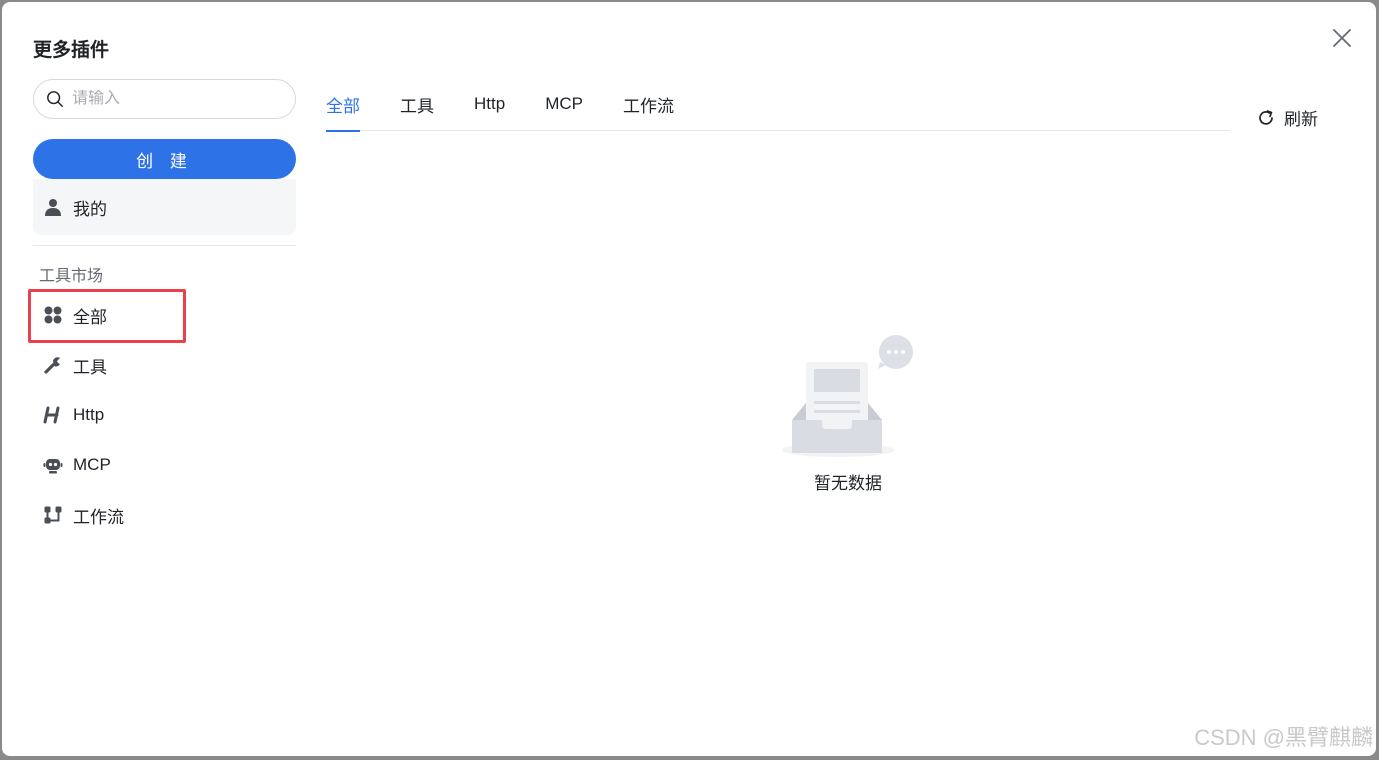 The image size is (1379, 760). Describe the element at coordinates (90, 367) in the screenshot. I see `sidebar-item-label: 工具` at that location.